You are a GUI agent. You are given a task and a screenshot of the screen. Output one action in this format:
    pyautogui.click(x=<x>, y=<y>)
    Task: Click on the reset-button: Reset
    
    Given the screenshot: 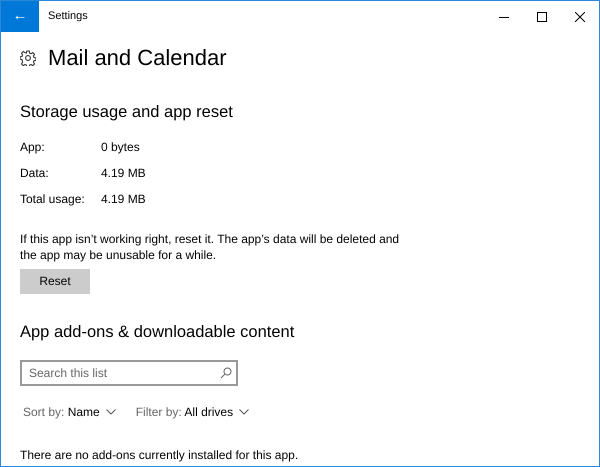 What is the action you would take?
    pyautogui.click(x=55, y=281)
    